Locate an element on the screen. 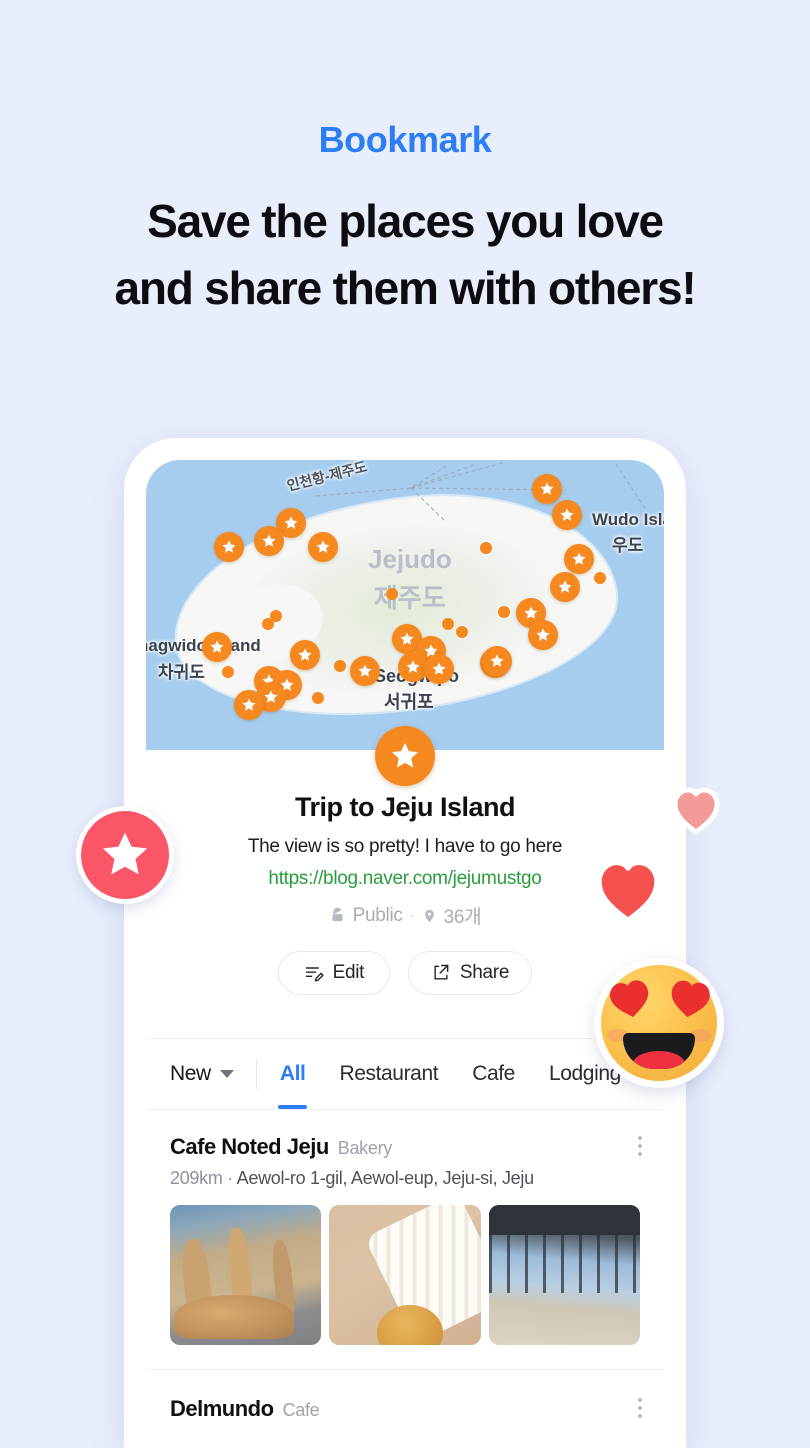 The image size is (810, 1448). tab-restaurant: Restaurant is located at coordinates (388, 1074).